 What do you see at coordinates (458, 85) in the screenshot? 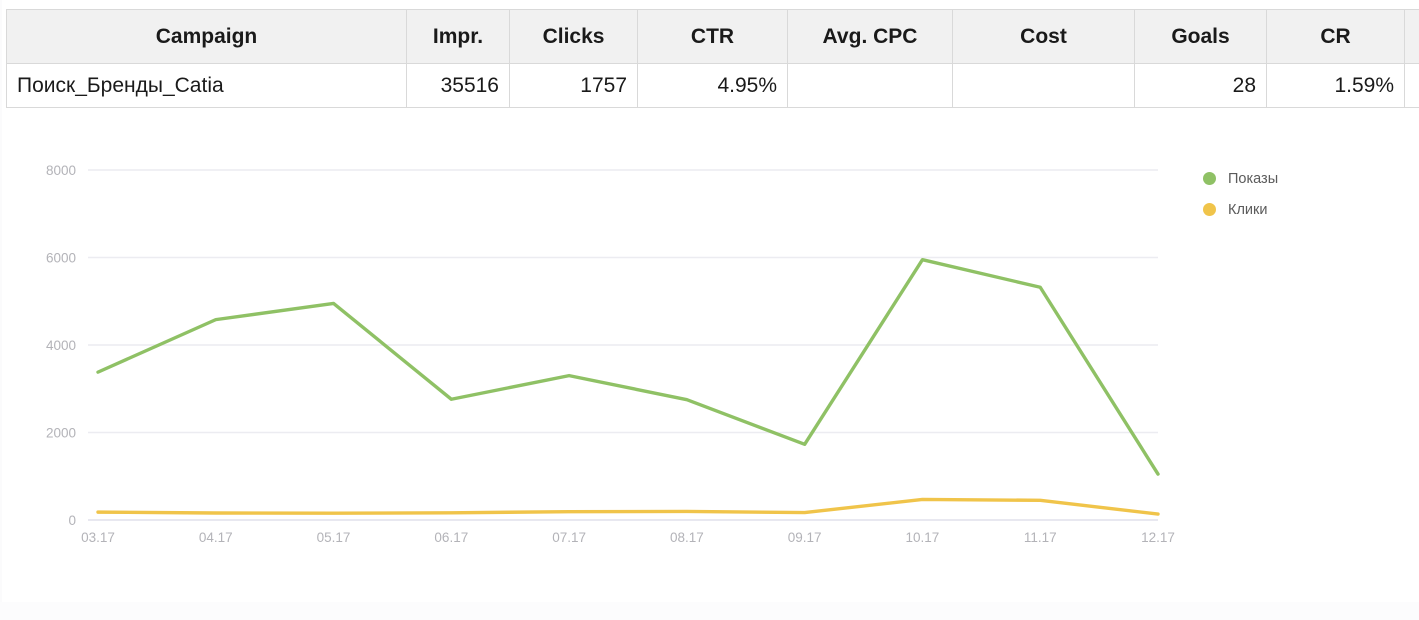
I see `cell-impr: 35516` at bounding box center [458, 85].